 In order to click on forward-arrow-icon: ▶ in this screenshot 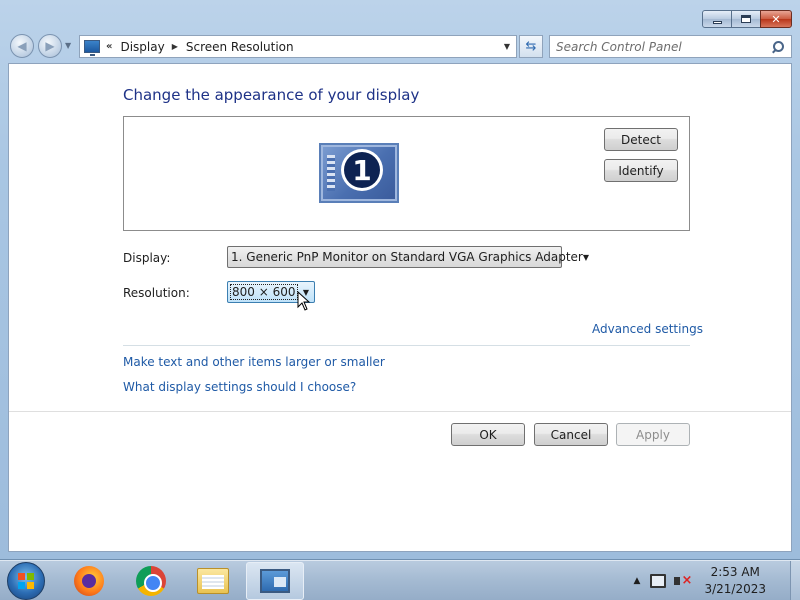, I will do `click(50, 46)`.